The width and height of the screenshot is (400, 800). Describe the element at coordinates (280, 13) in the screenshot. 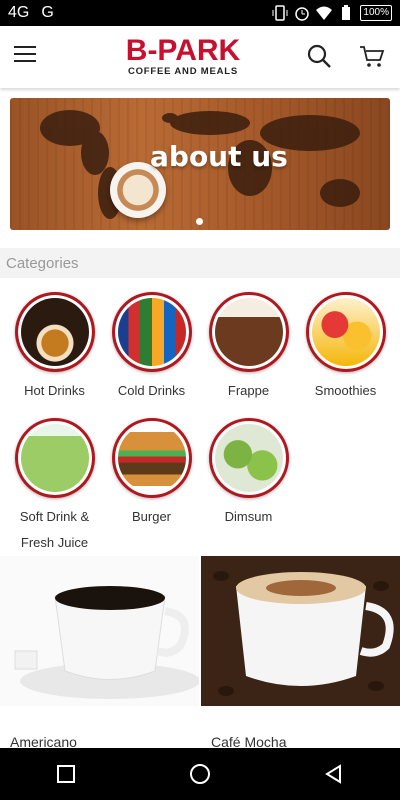

I see `vibrate-icon` at that location.